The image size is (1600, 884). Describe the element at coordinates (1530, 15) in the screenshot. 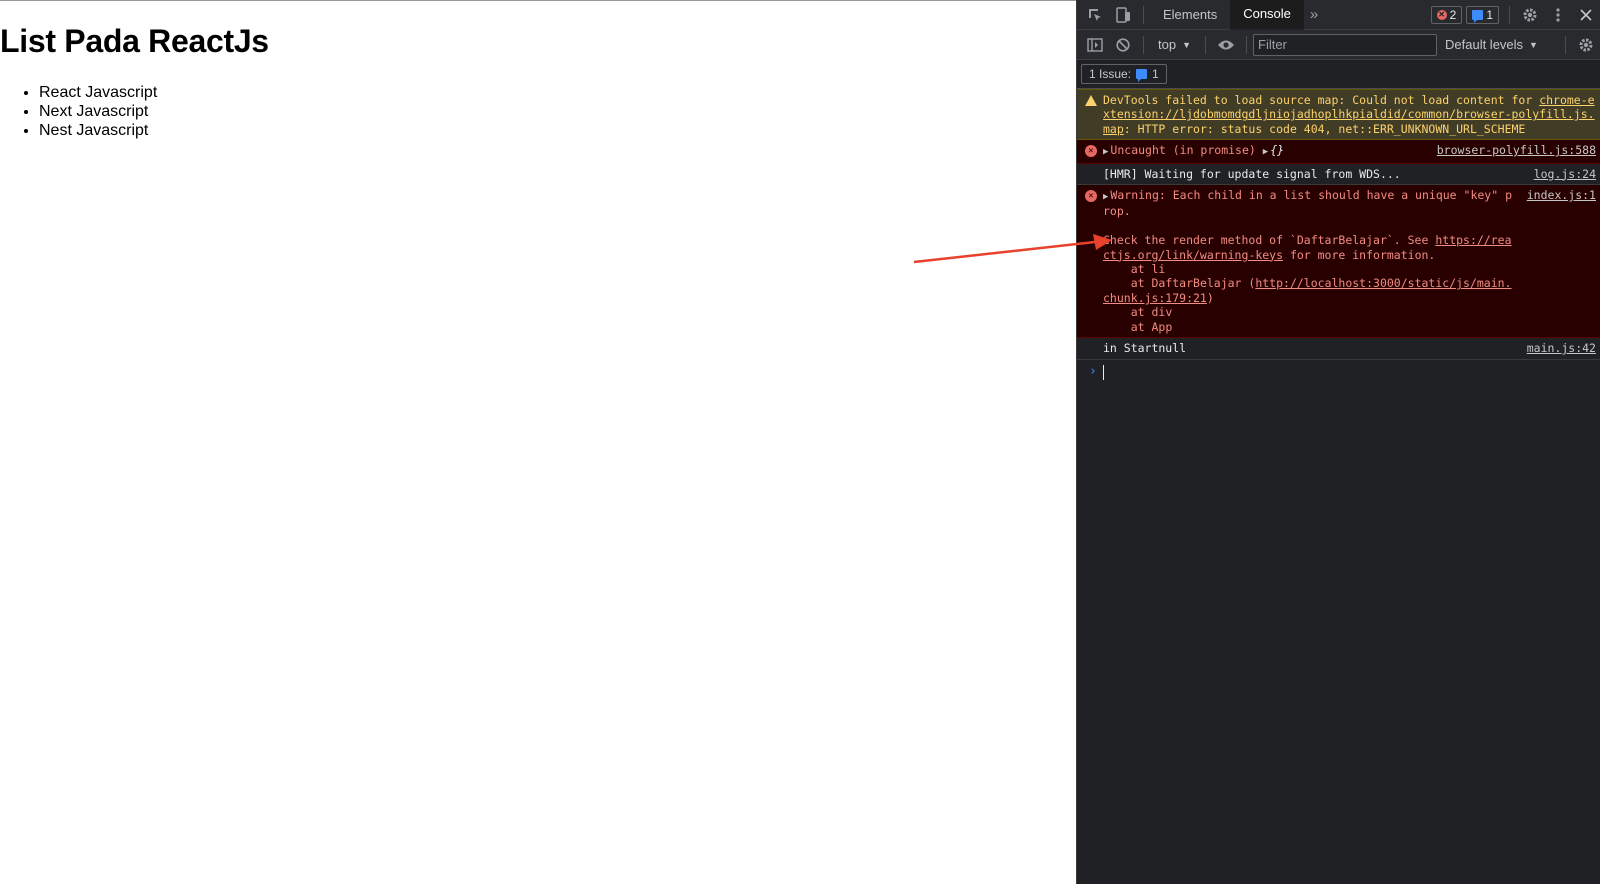

I see `settings-gear-icon` at that location.